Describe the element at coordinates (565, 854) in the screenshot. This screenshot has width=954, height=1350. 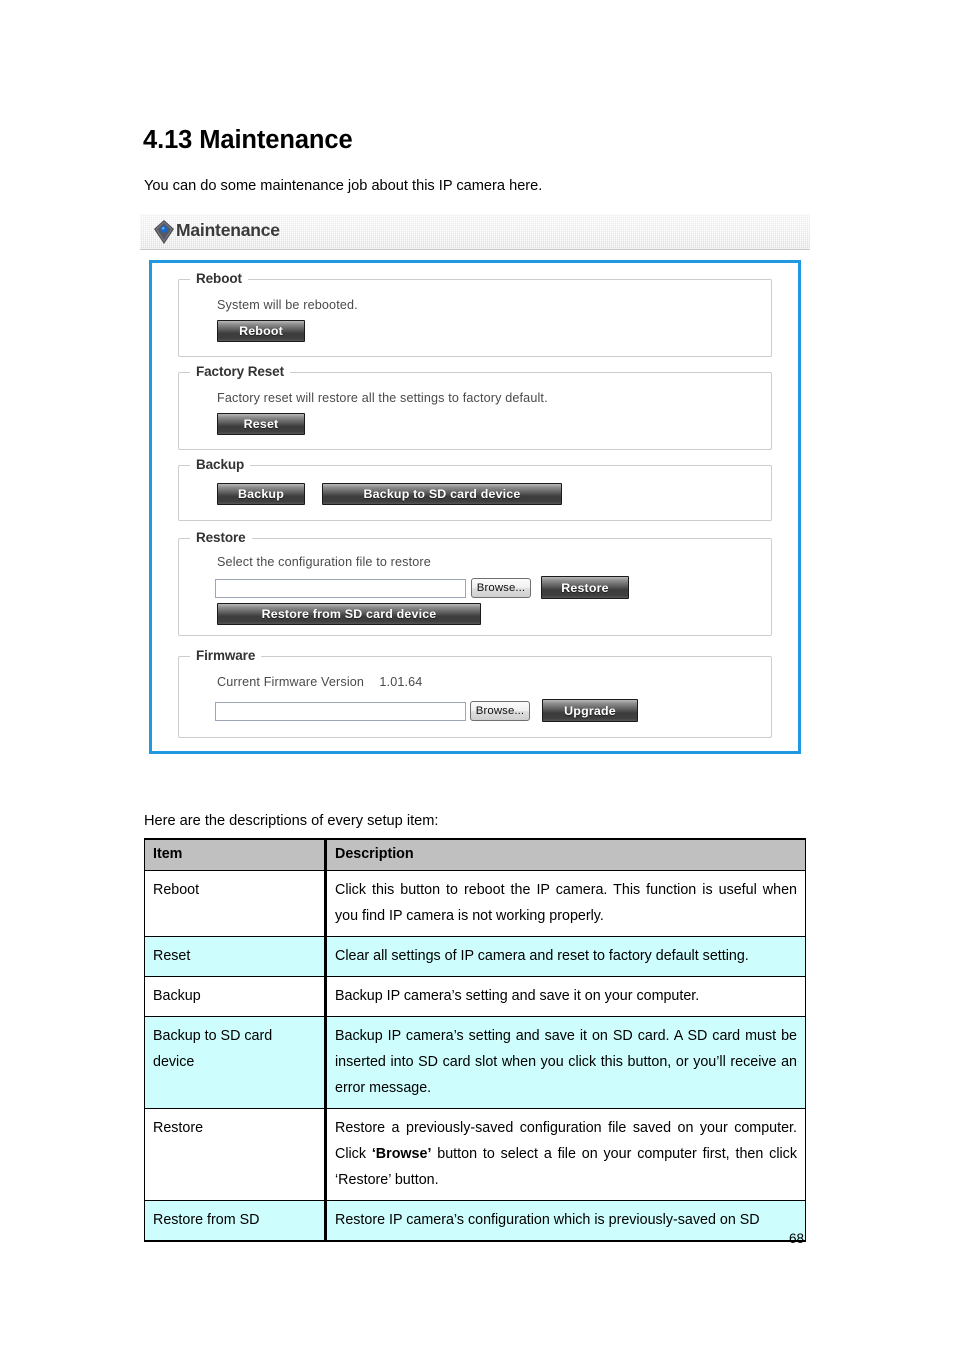
I see `table-header-description: Description` at that location.